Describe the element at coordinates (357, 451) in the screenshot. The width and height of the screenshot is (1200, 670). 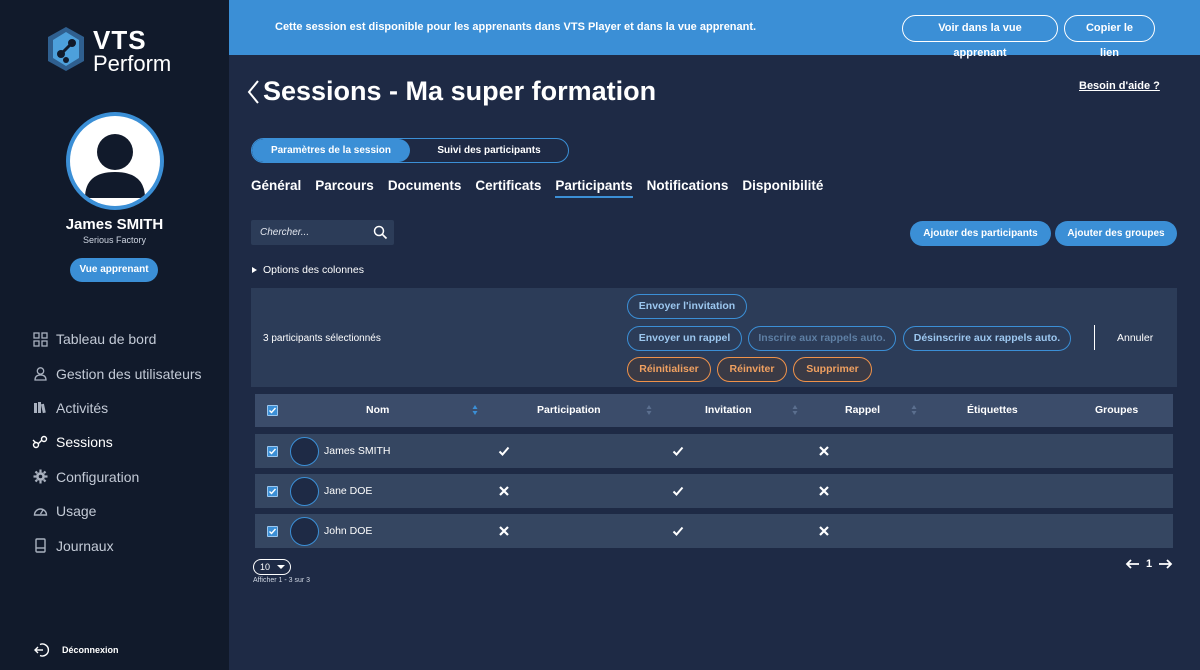
I see `participant-name: James SMITH` at that location.